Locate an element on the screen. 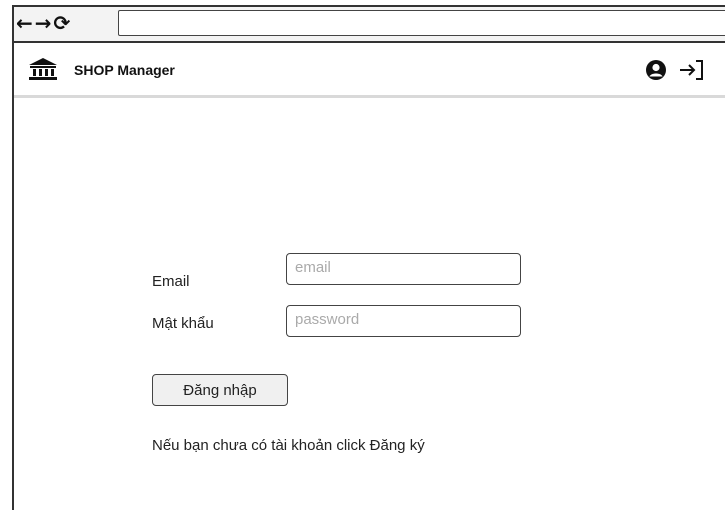  back-arrow-icon: ← is located at coordinates (24, 23).